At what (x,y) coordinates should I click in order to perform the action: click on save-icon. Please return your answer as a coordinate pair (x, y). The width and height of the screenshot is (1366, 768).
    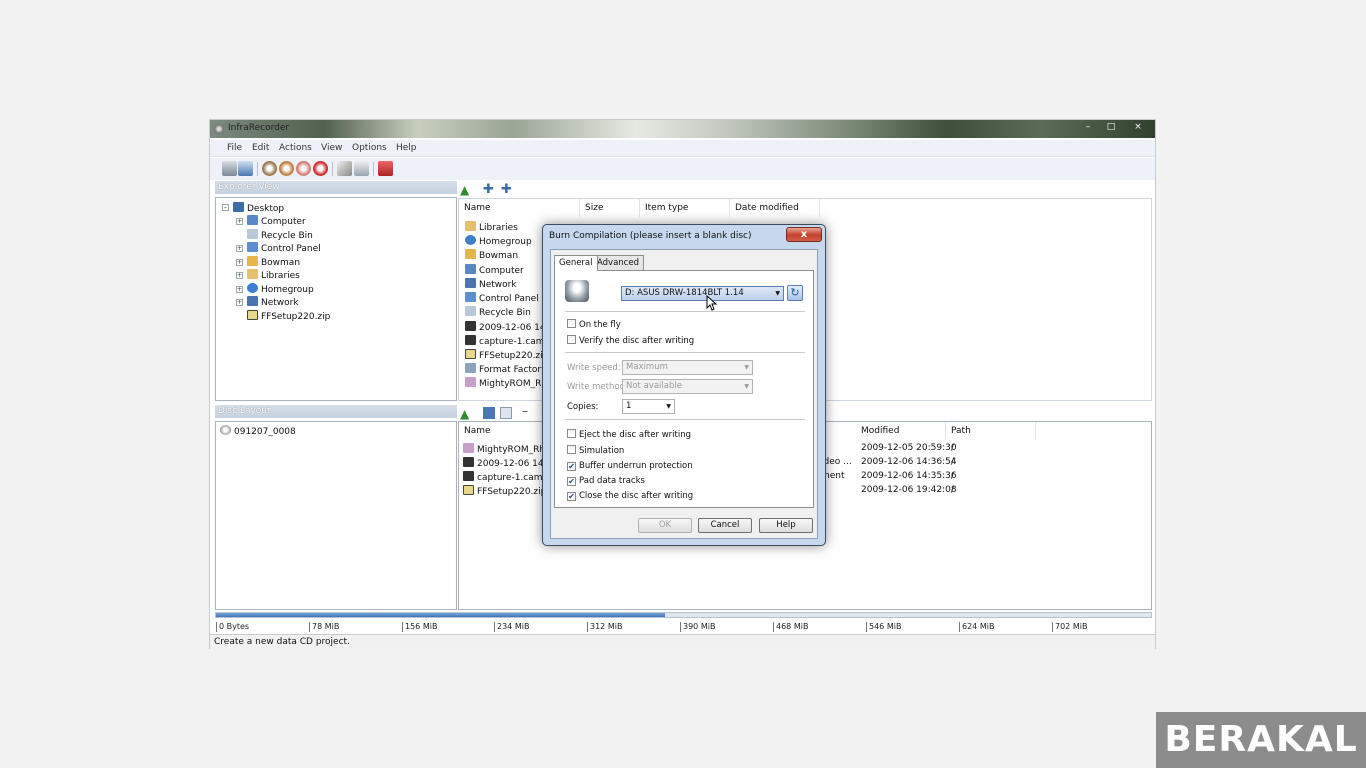
    Looking at the image, I should click on (245, 168).